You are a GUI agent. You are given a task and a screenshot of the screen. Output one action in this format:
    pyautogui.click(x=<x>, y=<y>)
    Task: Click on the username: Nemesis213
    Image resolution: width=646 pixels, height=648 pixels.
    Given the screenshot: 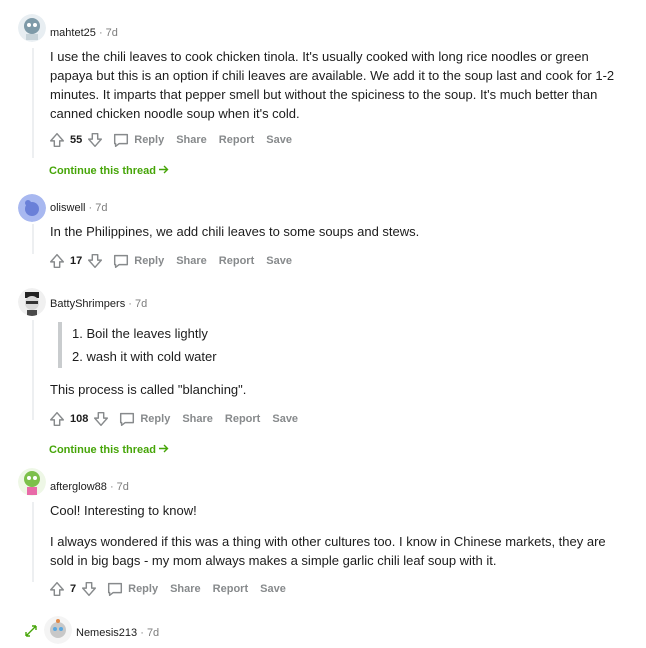 What is the action you would take?
    pyautogui.click(x=106, y=633)
    